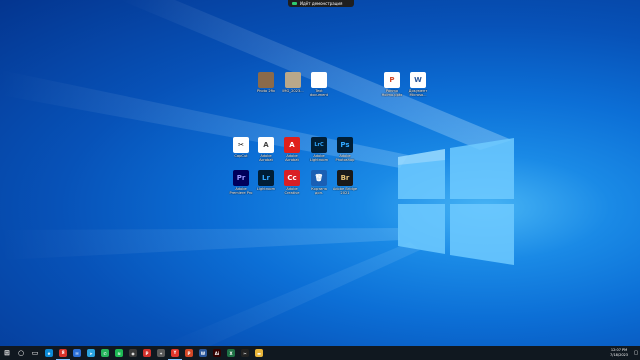 The image size is (640, 360). I want to click on illustrator-app: Ai, so click(217, 353).